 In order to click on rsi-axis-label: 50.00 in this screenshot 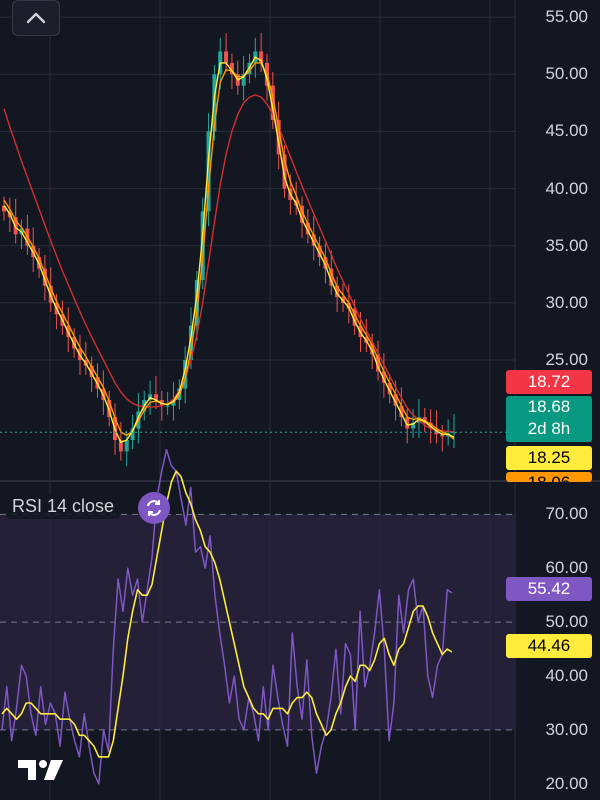, I will do `click(566, 622)`.